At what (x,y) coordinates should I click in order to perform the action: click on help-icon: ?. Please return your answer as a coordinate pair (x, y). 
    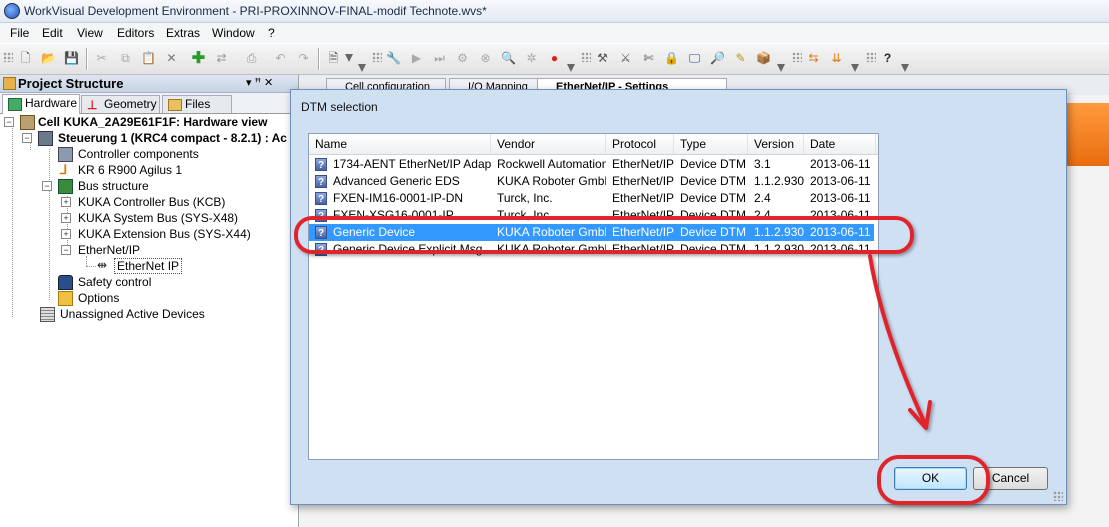
    Looking at the image, I should click on (887, 58).